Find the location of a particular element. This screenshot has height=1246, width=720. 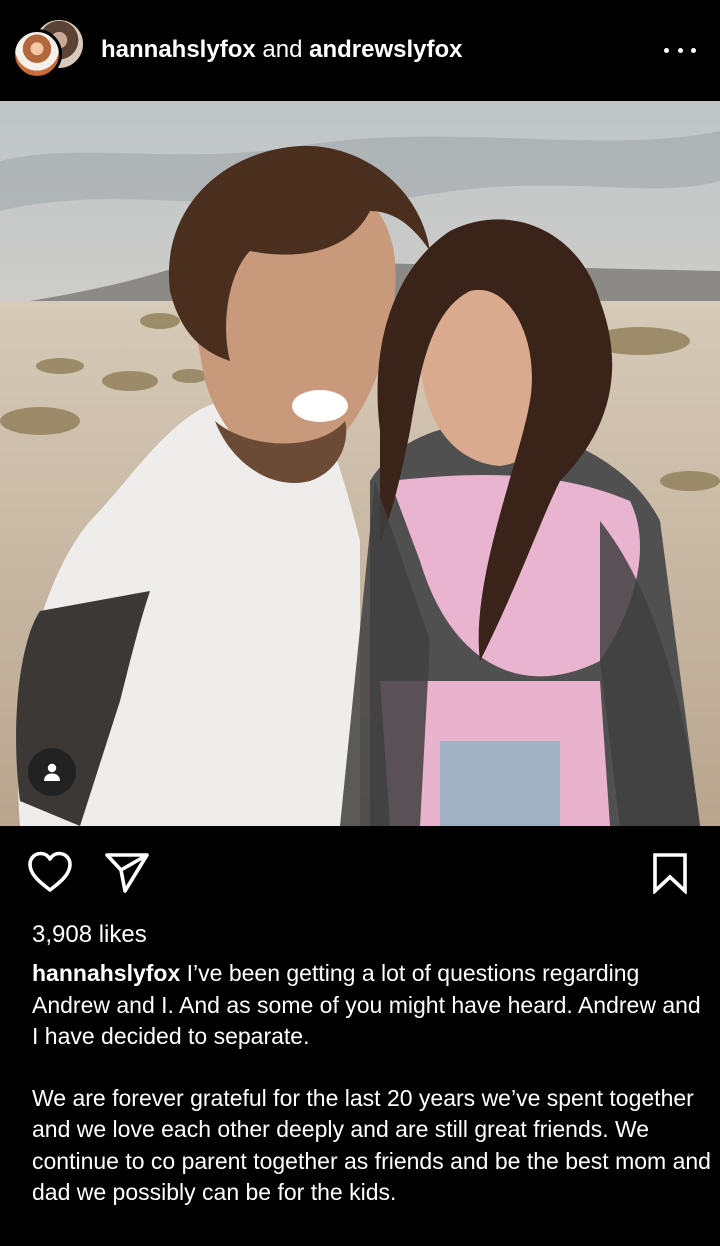

dual-avatar is located at coordinates (49, 50).